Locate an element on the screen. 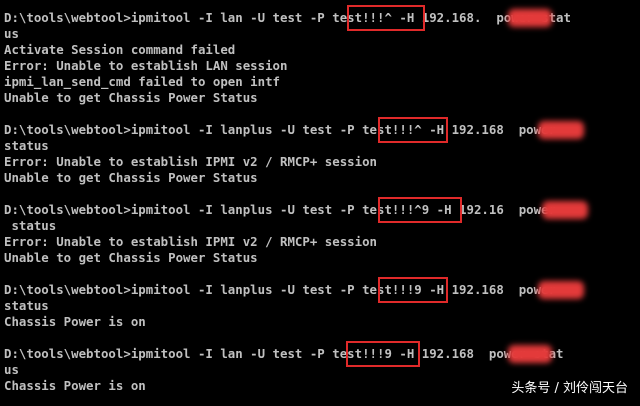  console-line: Error: Unable to establish LAN session is located at coordinates (146, 65).